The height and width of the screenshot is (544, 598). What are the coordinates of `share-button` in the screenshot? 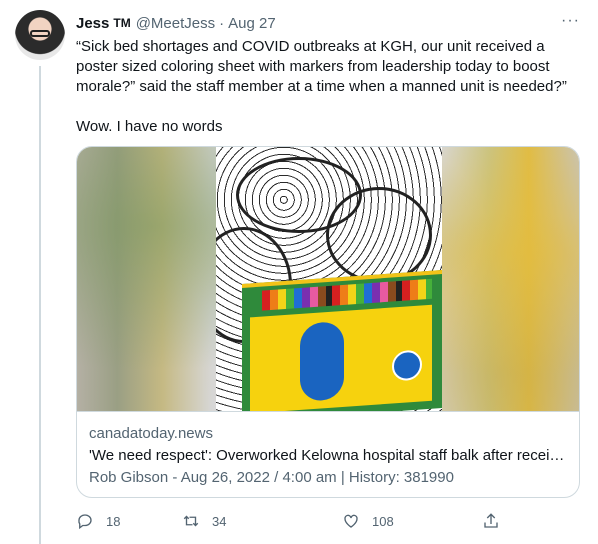 It's located at (497, 521).